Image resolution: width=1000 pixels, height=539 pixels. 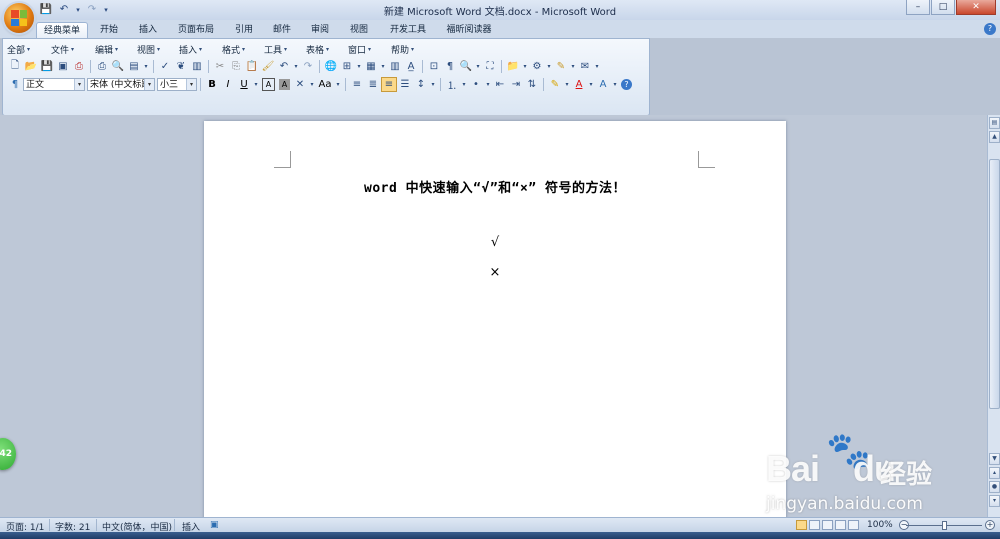 I want to click on folder-icon: 📁, so click(x=513, y=66).